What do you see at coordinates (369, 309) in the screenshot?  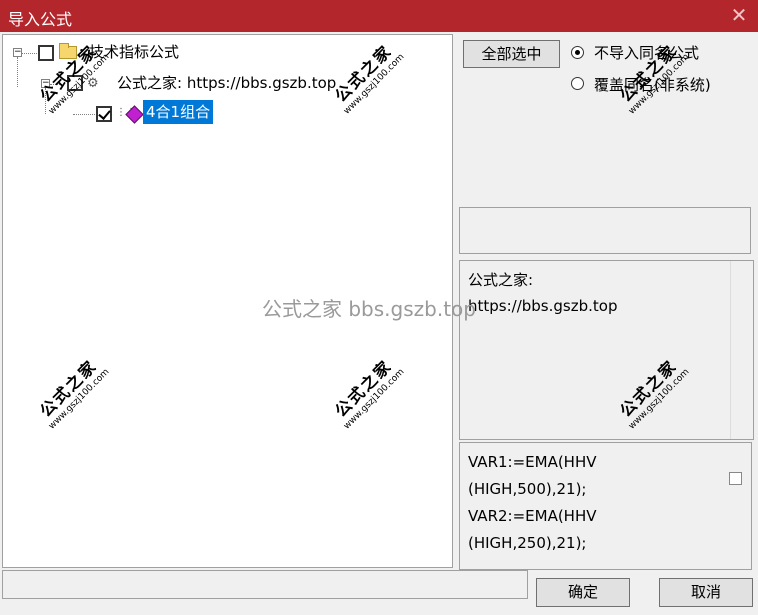 I see `watermark-text: 公式之家 bbs.gszb.top` at bounding box center [369, 309].